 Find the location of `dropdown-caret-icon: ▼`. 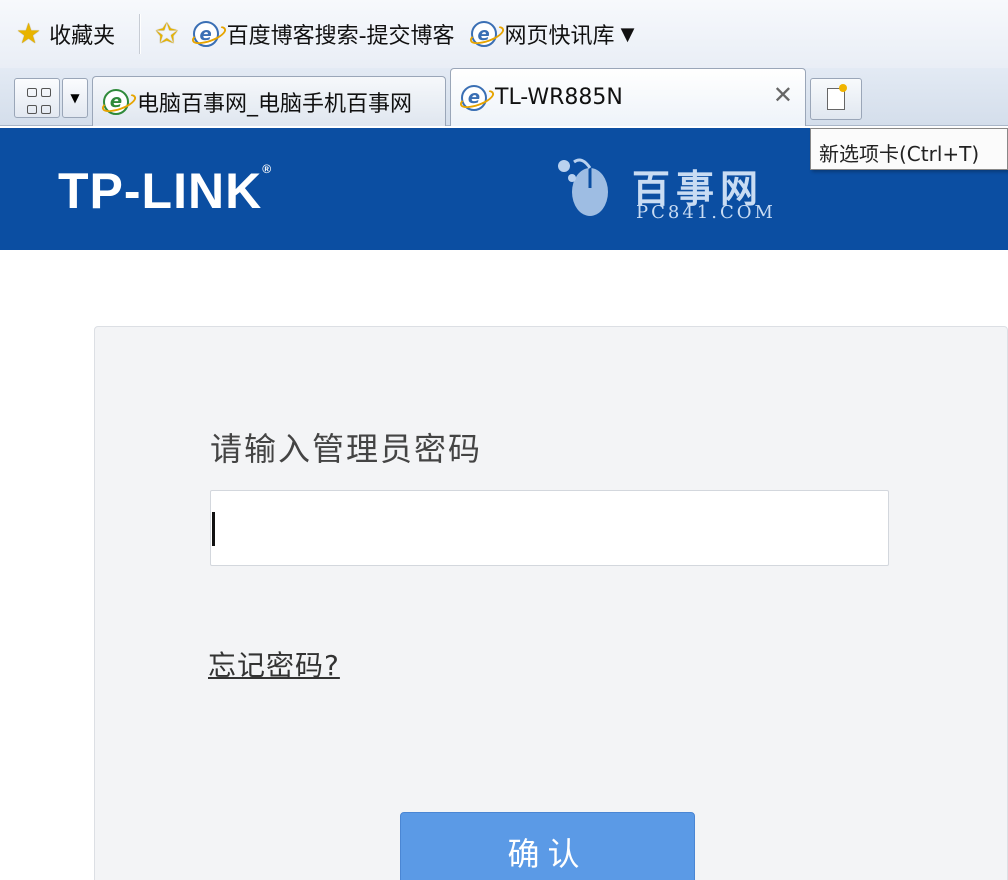

dropdown-caret-icon: ▼ is located at coordinates (628, 34).